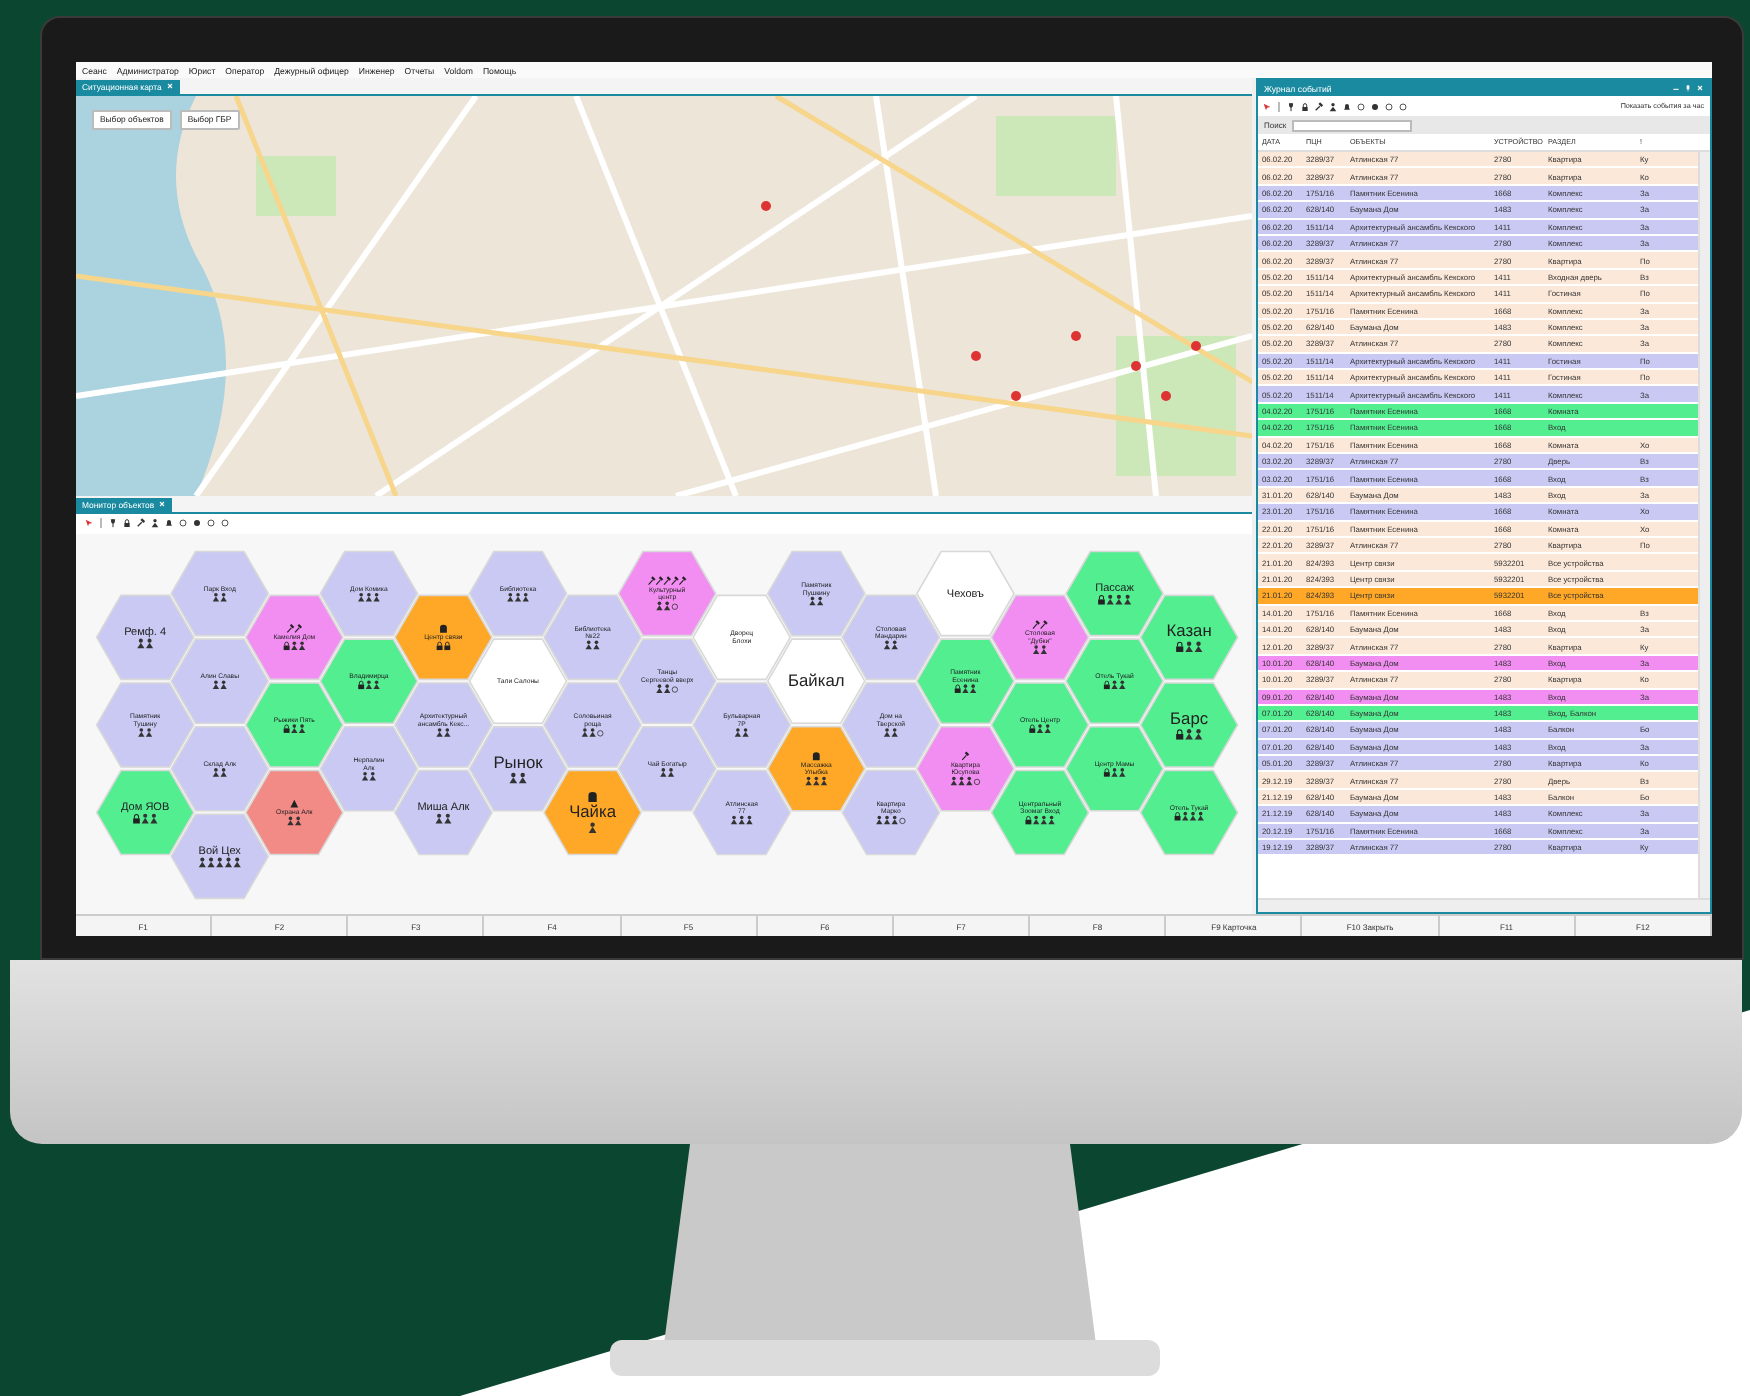  What do you see at coordinates (1189, 629) in the screenshot?
I see `hex-label: Казан` at bounding box center [1189, 629].